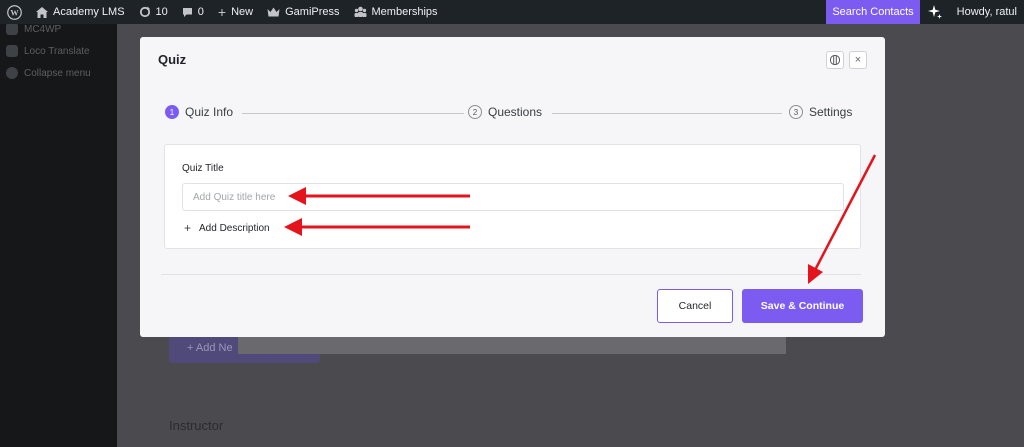  What do you see at coordinates (172, 59) in the screenshot?
I see `modal-title: Quiz` at bounding box center [172, 59].